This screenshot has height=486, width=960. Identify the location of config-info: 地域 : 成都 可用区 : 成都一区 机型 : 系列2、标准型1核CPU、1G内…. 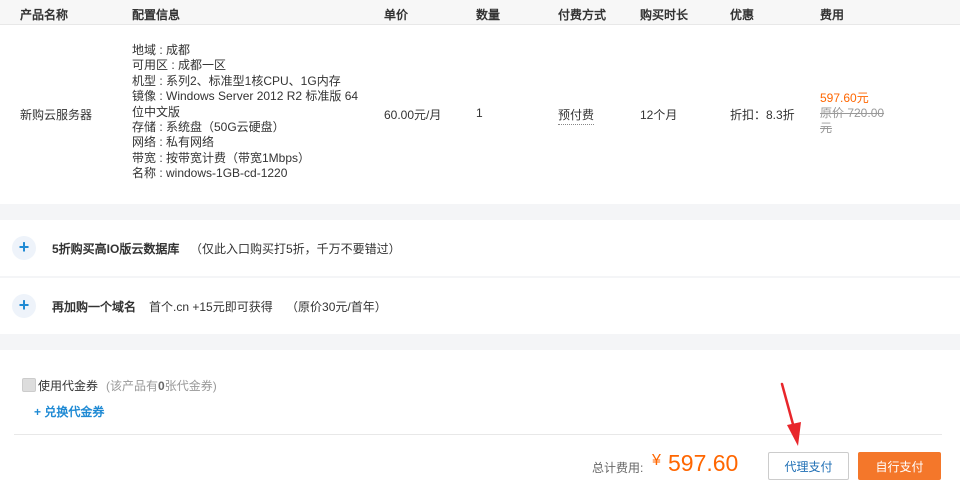
(252, 112).